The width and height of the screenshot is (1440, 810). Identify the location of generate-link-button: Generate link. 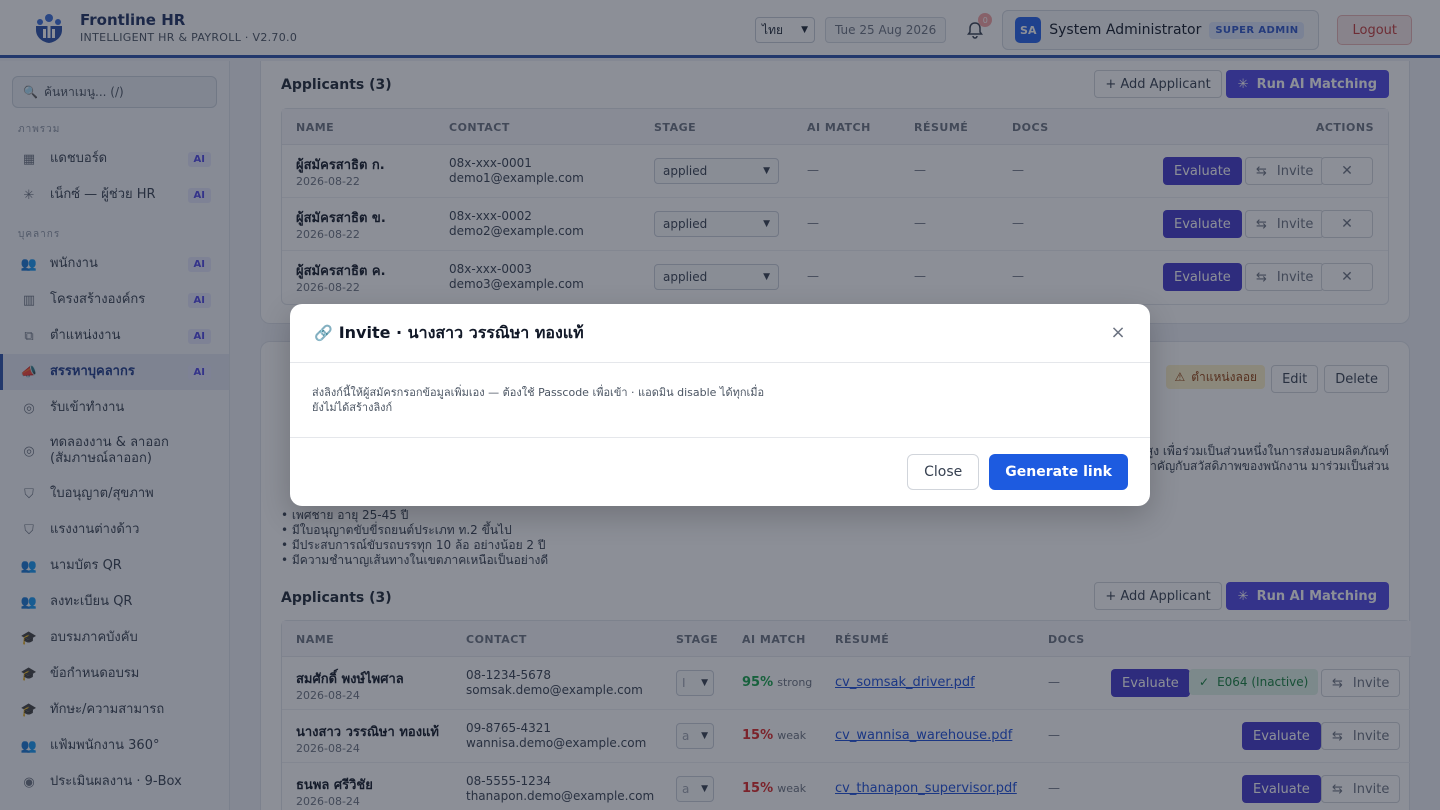
(1058, 472).